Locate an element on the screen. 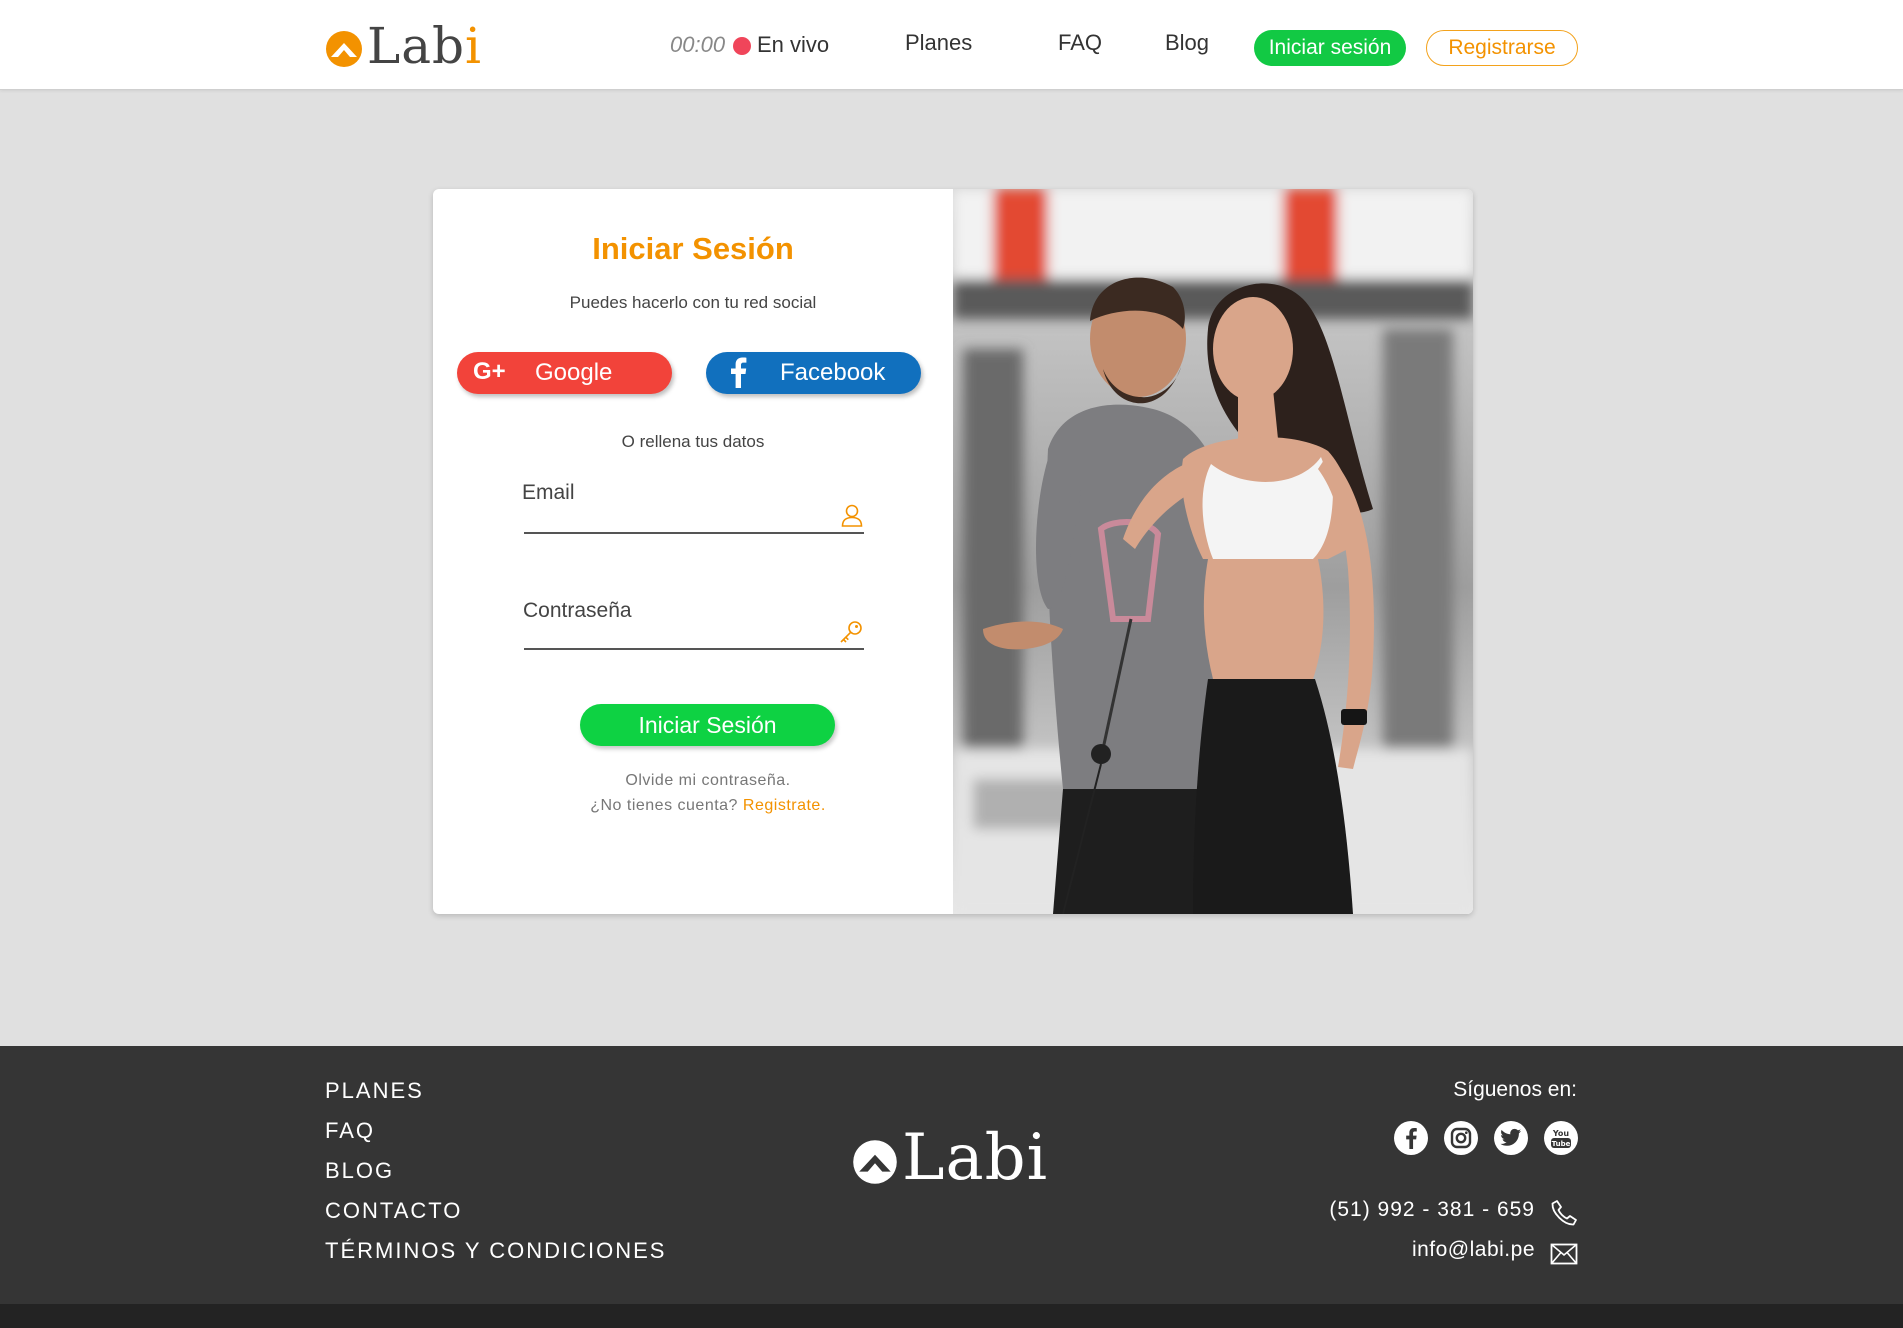 The image size is (1903, 1328). instagram-social-icon is located at coordinates (1461, 1138).